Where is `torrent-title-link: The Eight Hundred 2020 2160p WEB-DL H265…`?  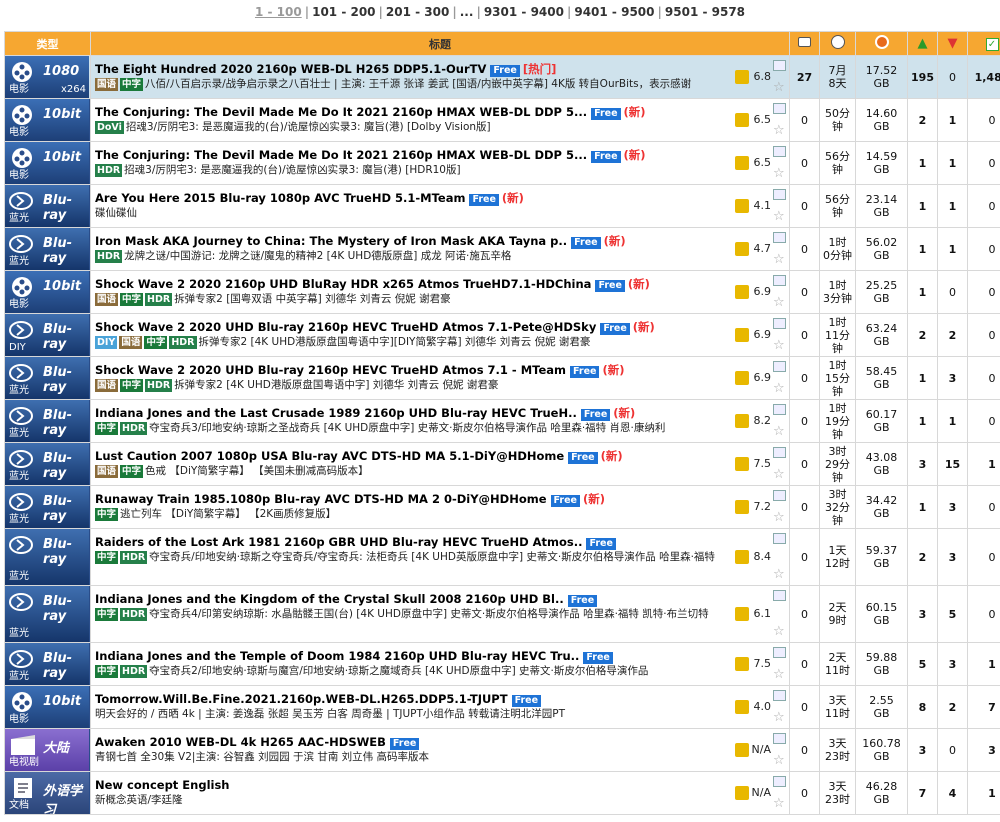 torrent-title-link: The Eight Hundred 2020 2160p WEB-DL H265… is located at coordinates (290, 69).